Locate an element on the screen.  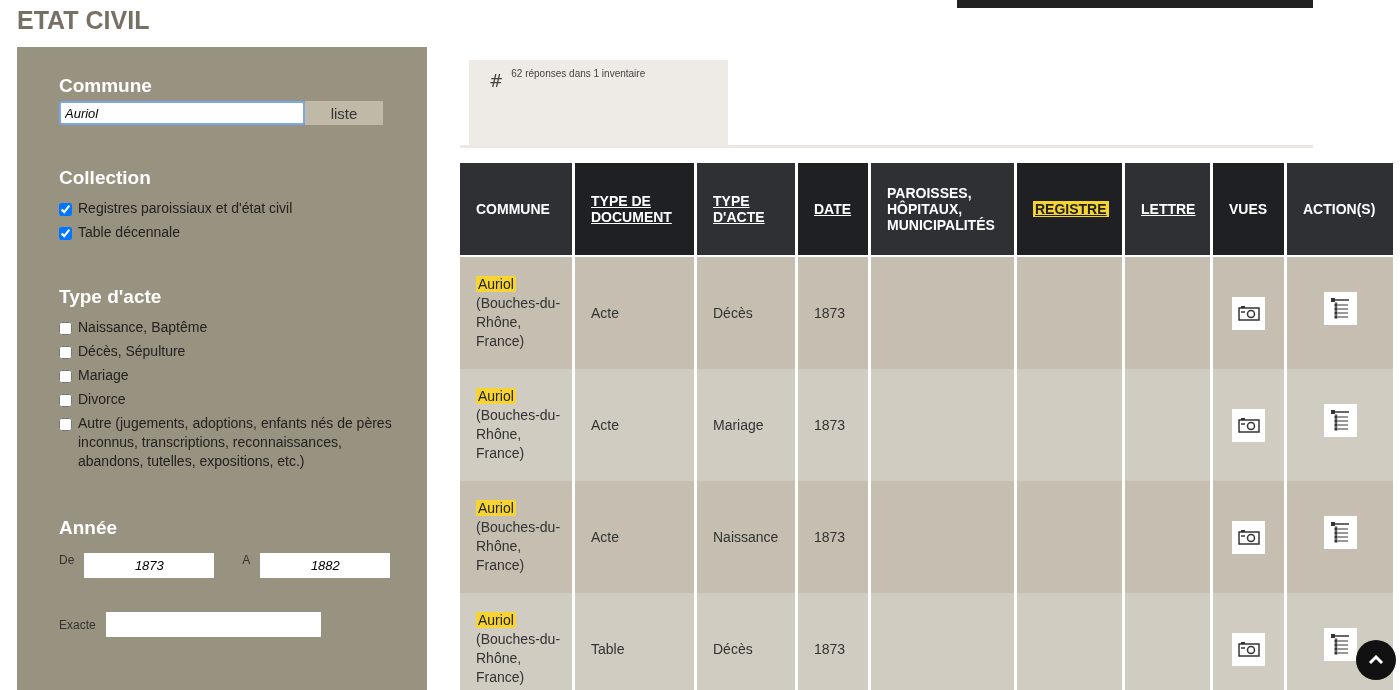
column-header: DATE is located at coordinates (833, 210).